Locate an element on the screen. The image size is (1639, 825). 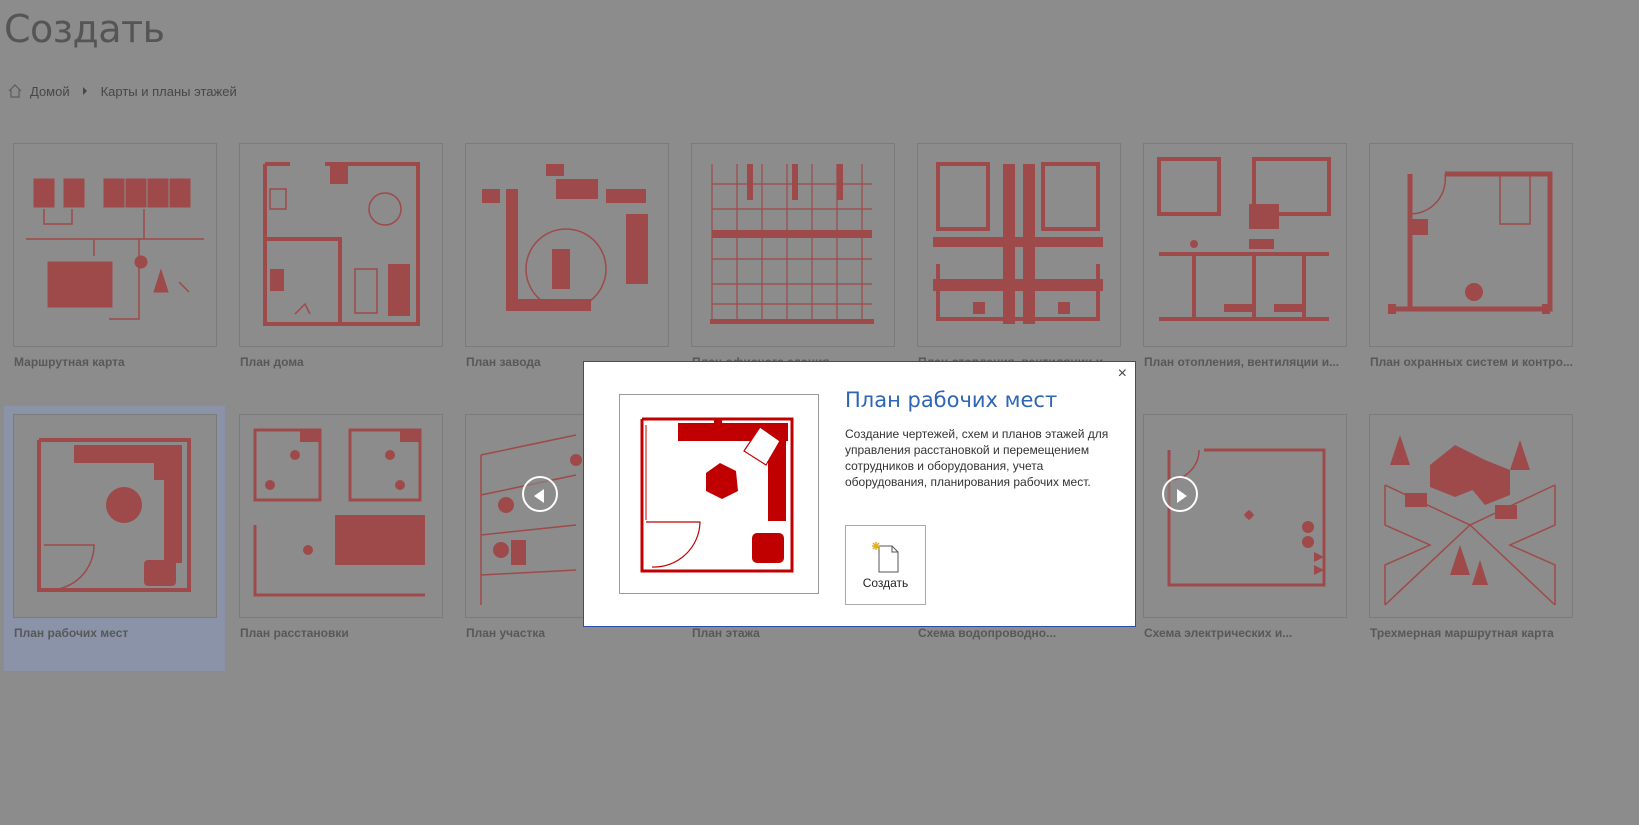
template-preview-image is located at coordinates (719, 494).